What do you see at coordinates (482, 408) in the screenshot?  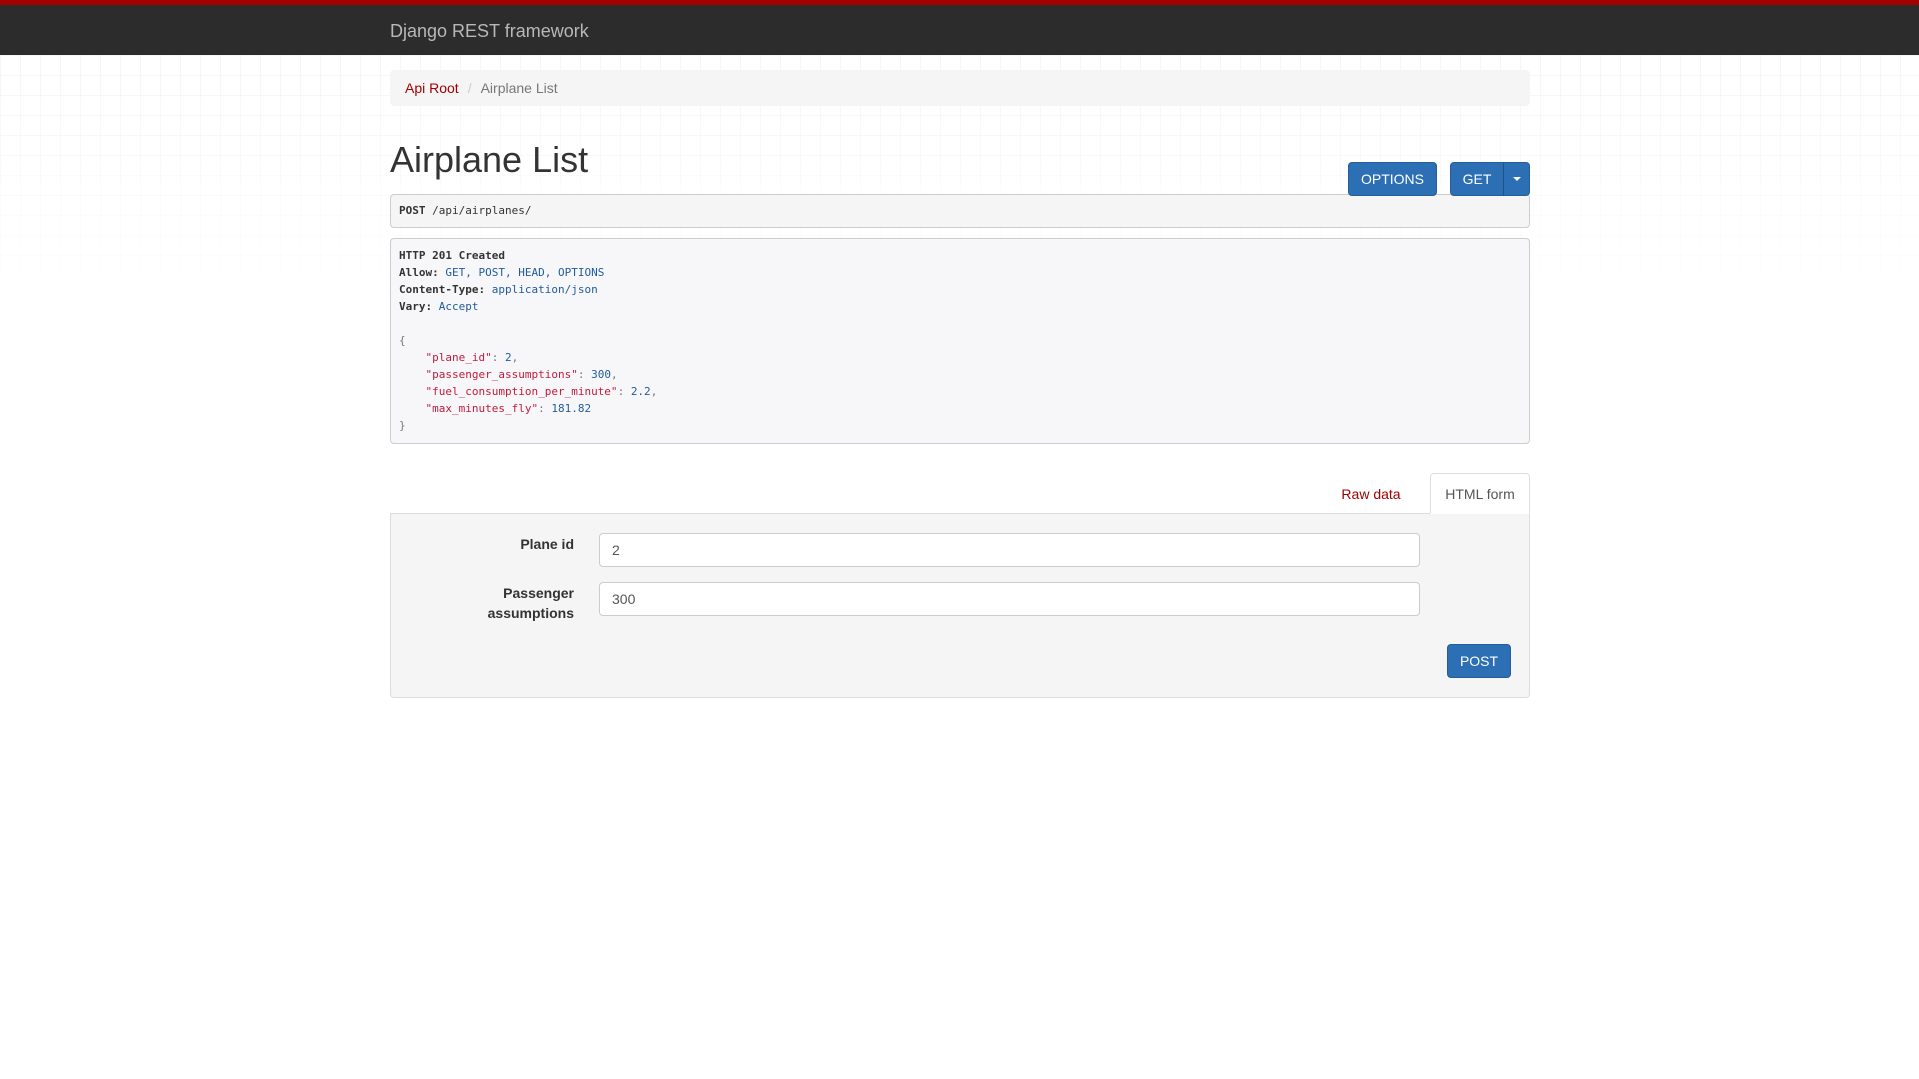 I see `json-key: "max_minutes_fly"` at bounding box center [482, 408].